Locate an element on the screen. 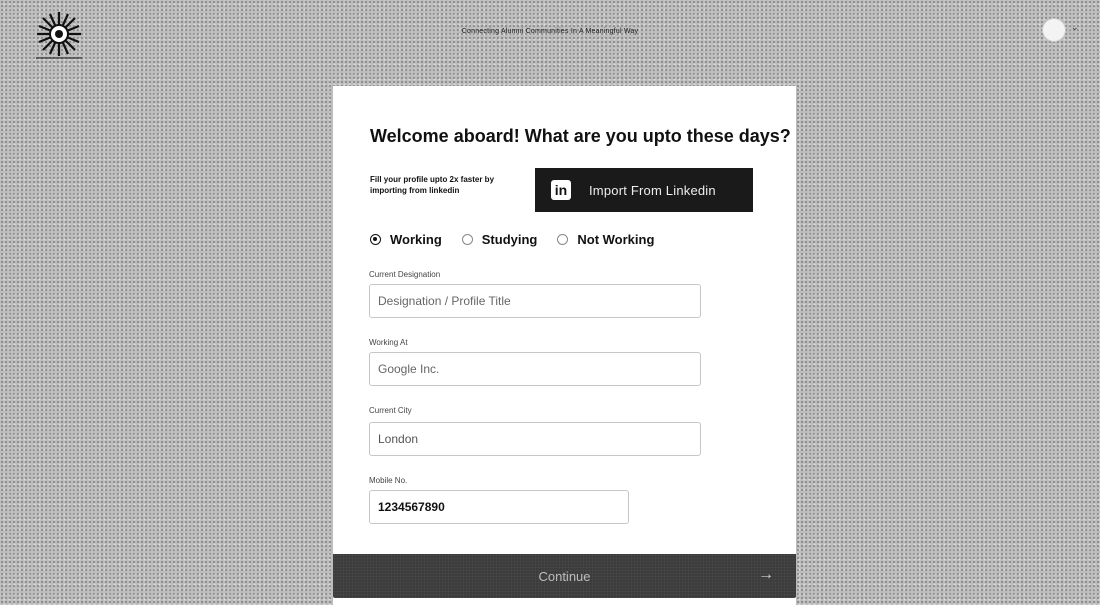 The width and height of the screenshot is (1100, 605). city-input is located at coordinates (535, 439).